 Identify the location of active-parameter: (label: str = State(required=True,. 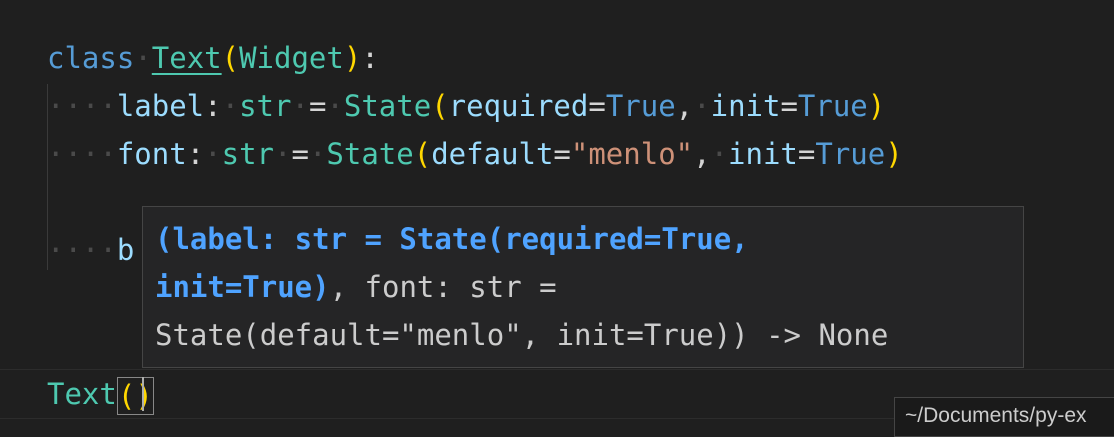
(452, 239).